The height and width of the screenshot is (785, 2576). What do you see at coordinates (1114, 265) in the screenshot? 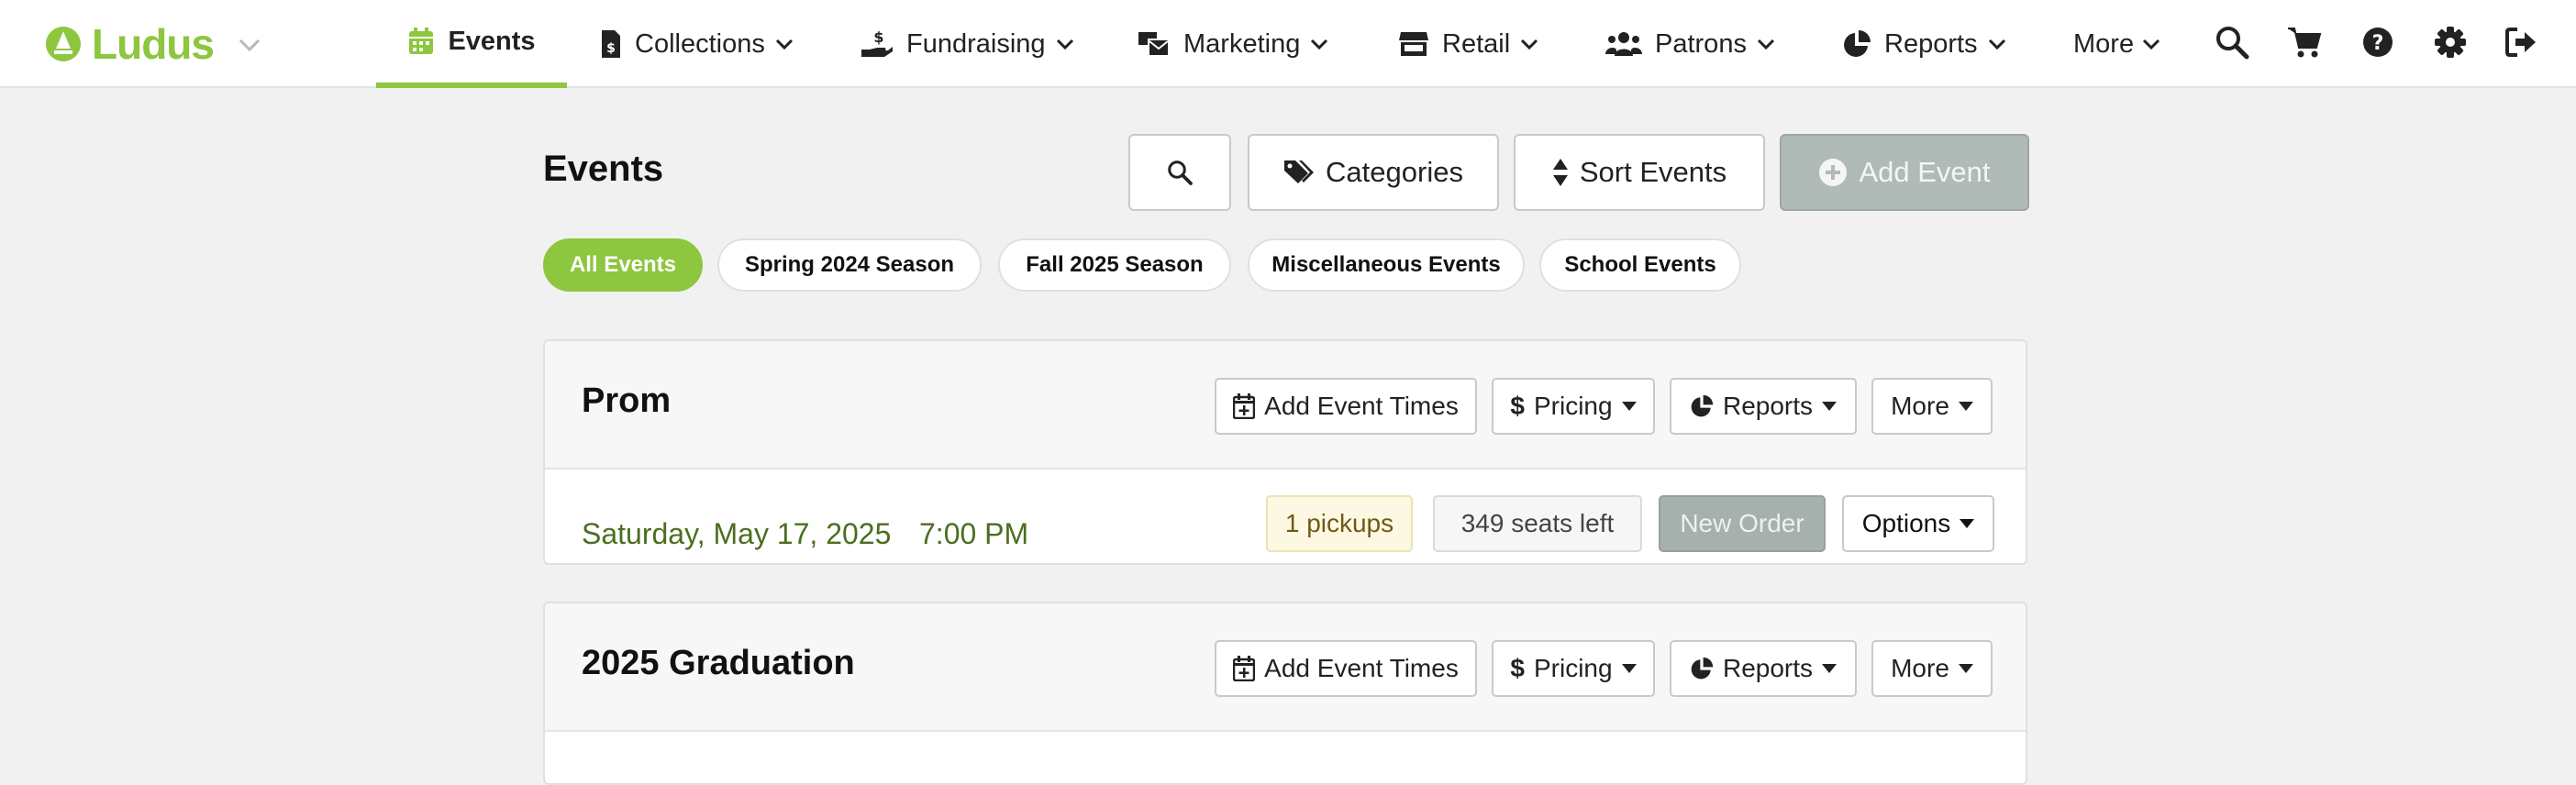
I see `filter-fall-2025-season: Fall 2025 Season` at bounding box center [1114, 265].